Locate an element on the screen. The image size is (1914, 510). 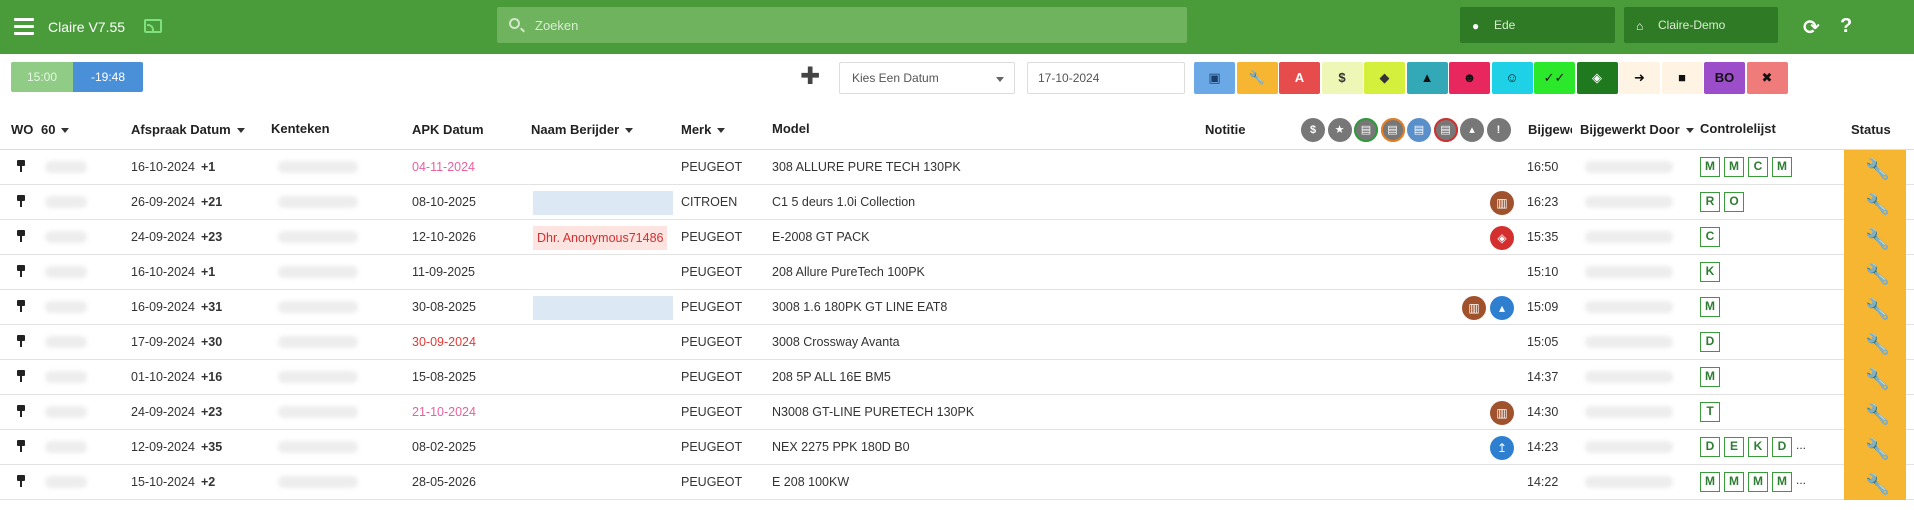
star-filter-icon: ★ is located at coordinates (1339, 130).